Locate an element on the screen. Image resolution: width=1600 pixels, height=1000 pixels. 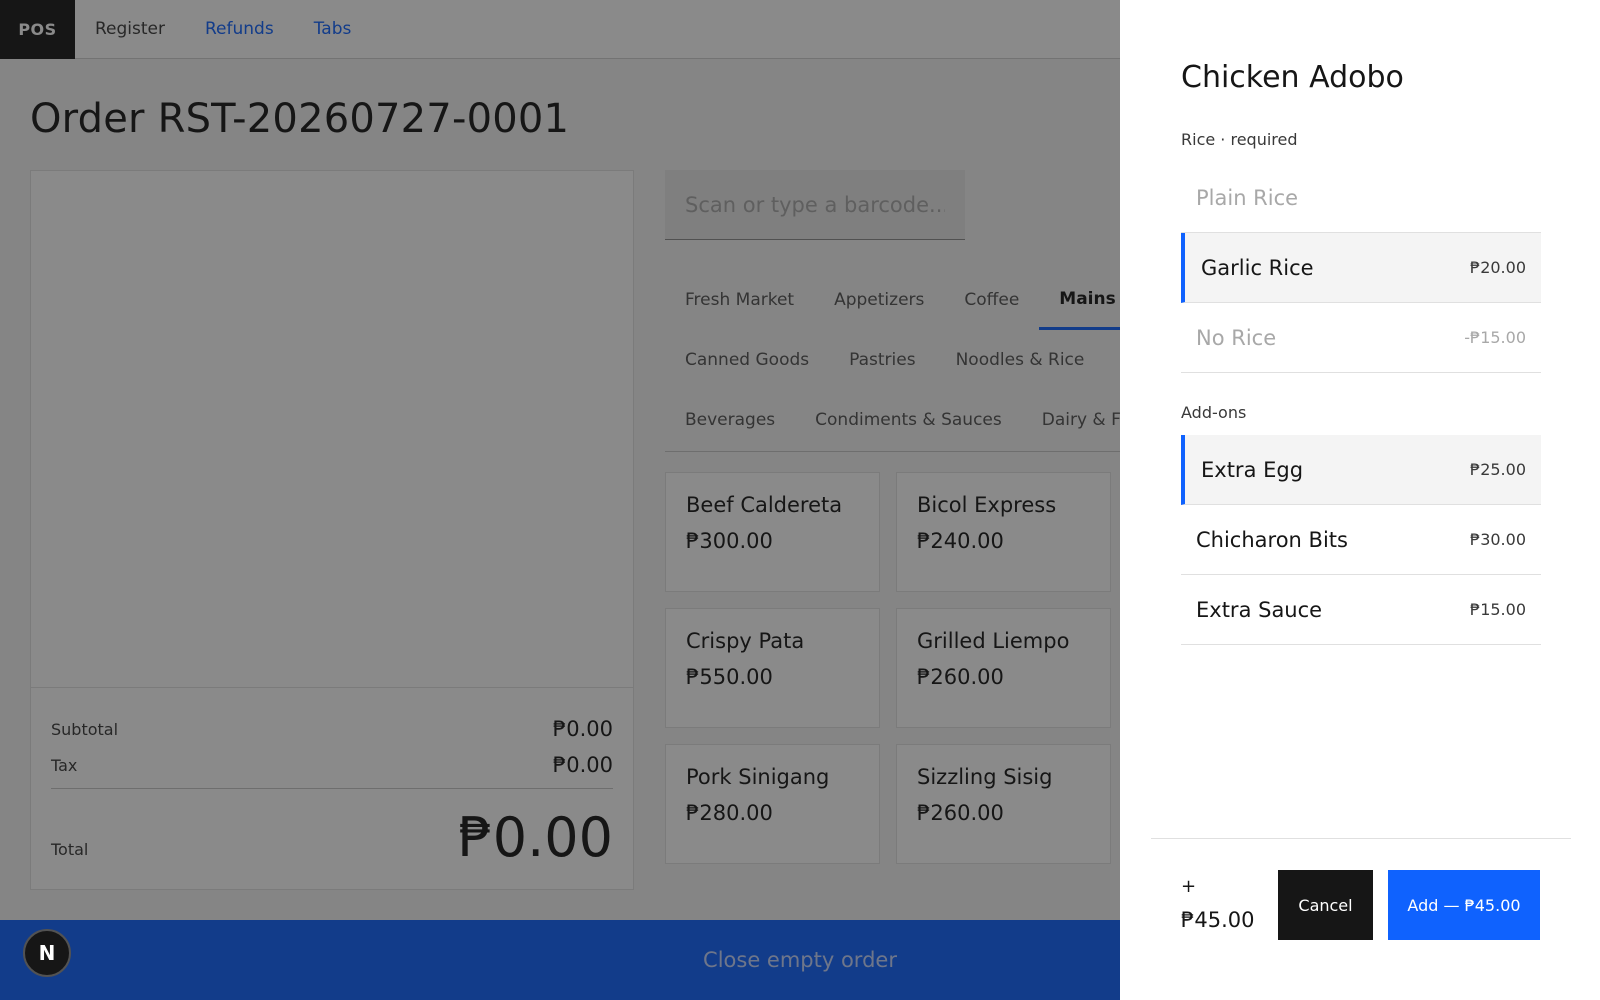
option-name: Garlic Rice is located at coordinates (1257, 267).